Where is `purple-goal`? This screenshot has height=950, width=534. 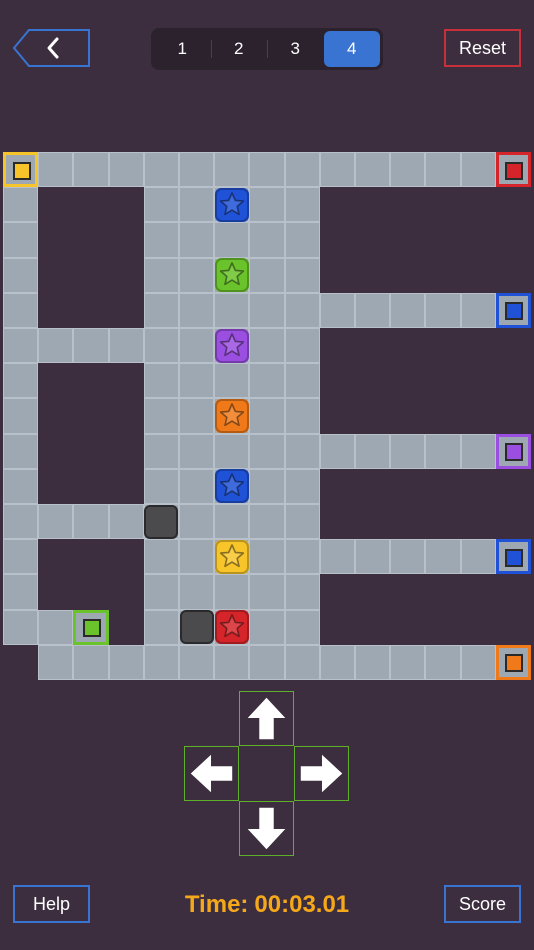
purple-goal is located at coordinates (513, 451).